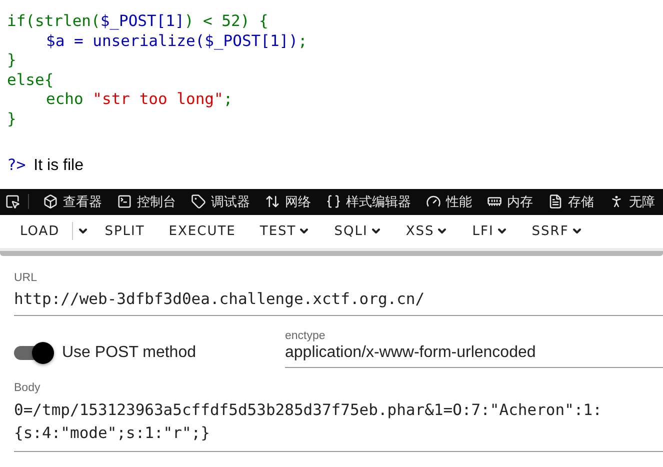 This screenshot has height=467, width=663. What do you see at coordinates (338, 300) in the screenshot?
I see `url-field: http://web-3dfbf3d0ea.challenge.xctf.org.cn/` at bounding box center [338, 300].